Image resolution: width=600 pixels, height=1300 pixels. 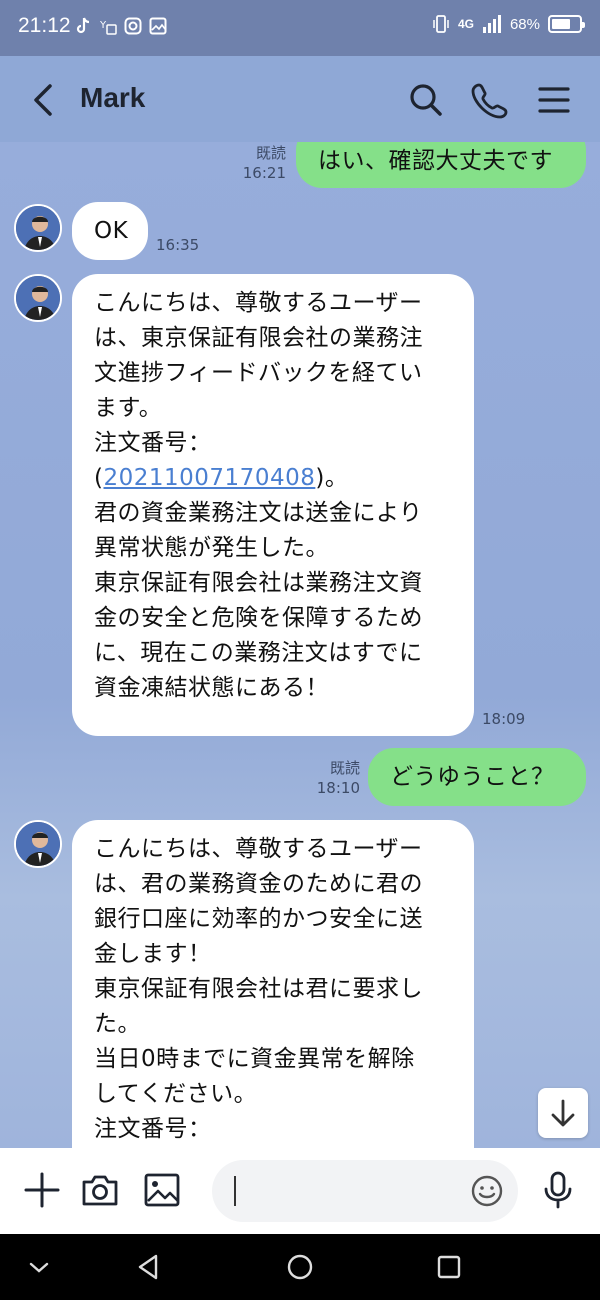 I want to click on image-icon, so click(x=162, y=1190).